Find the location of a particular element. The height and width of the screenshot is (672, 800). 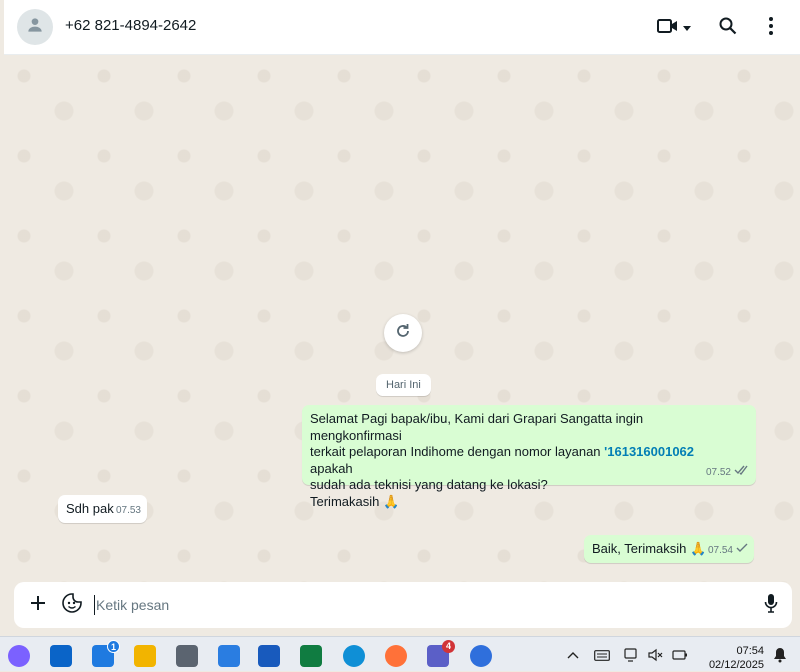

excel-icon is located at coordinates (311, 656).